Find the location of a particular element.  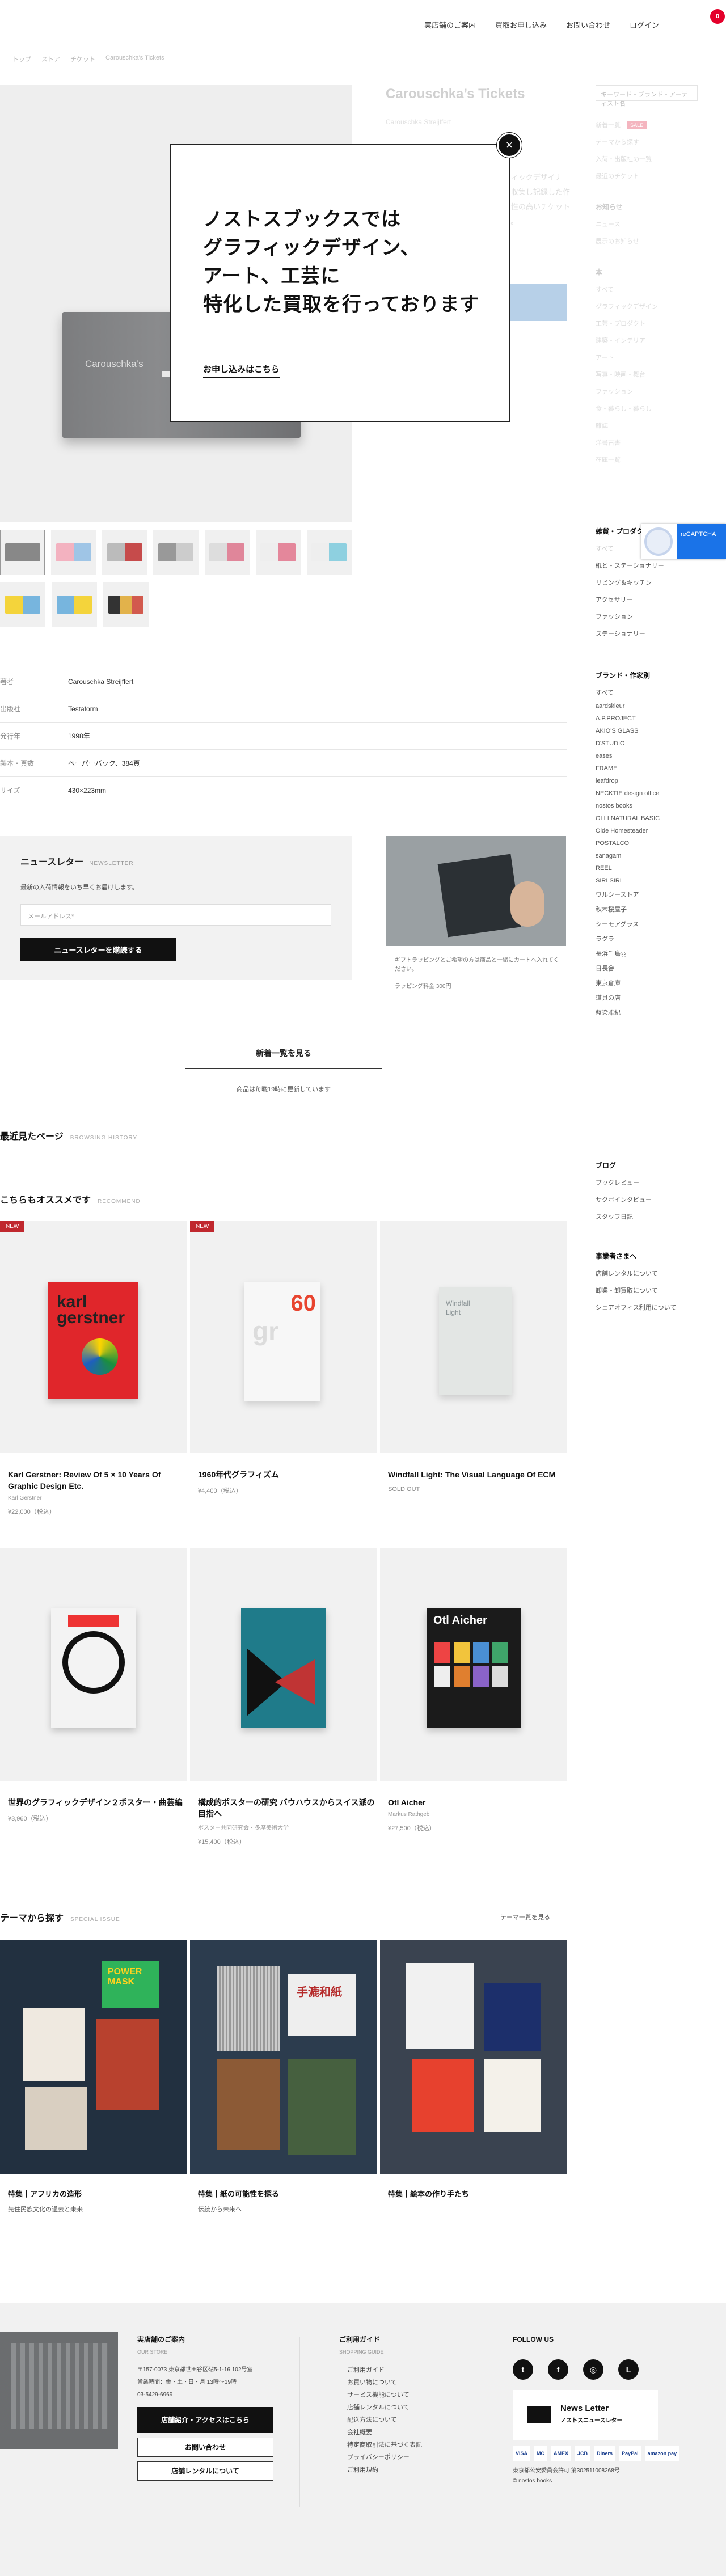

twitter-icon: t is located at coordinates (523, 2369).